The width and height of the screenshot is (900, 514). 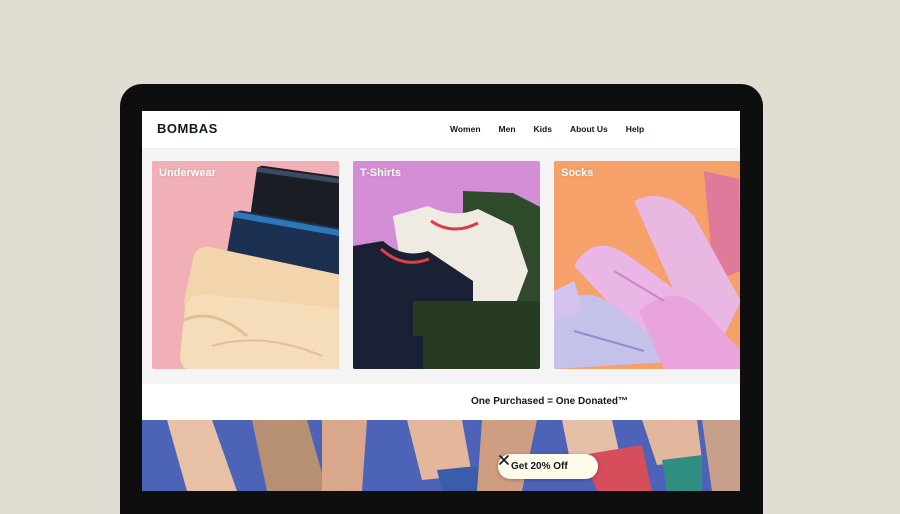 What do you see at coordinates (187, 173) in the screenshot?
I see `category-label-underwear: Underwear` at bounding box center [187, 173].